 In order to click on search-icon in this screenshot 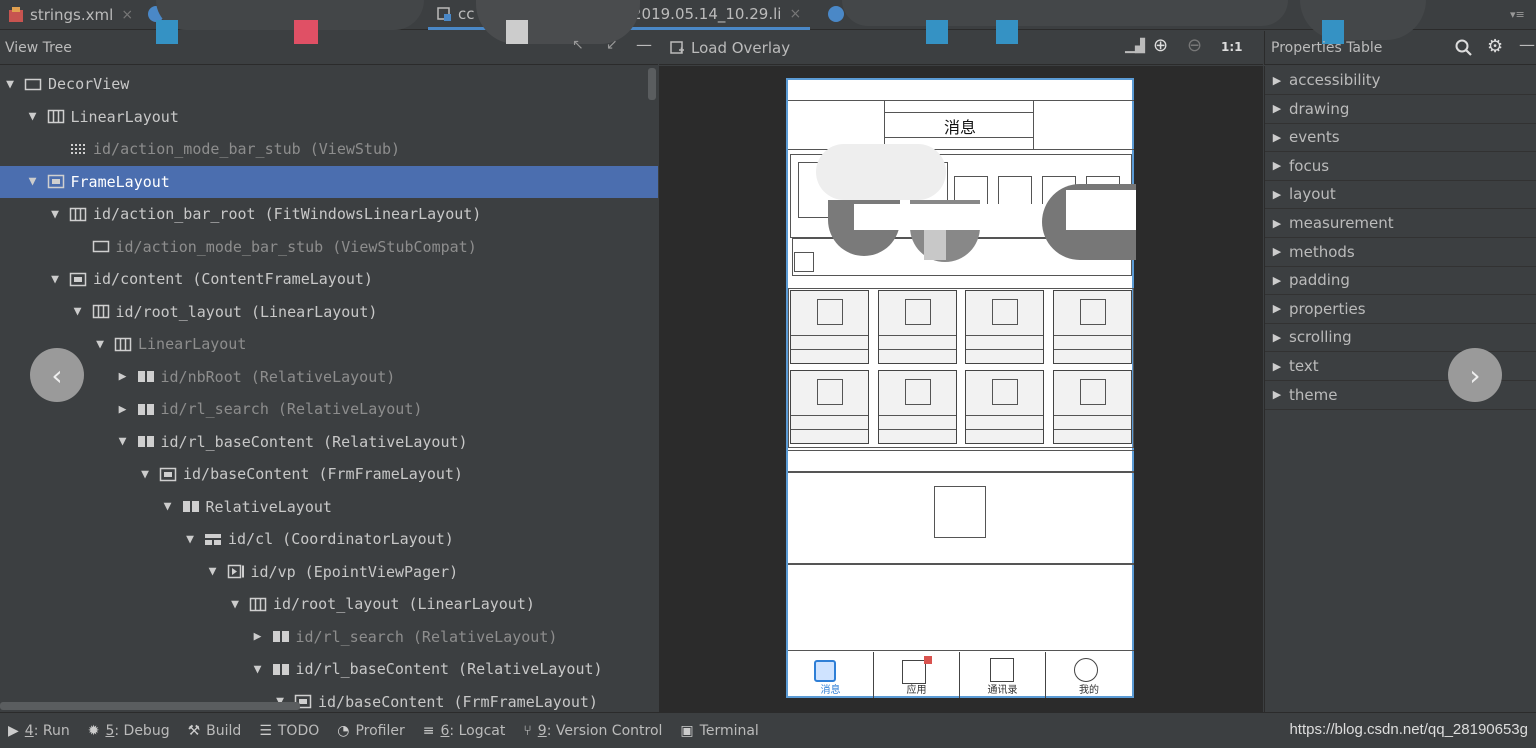, I will do `click(1464, 48)`.